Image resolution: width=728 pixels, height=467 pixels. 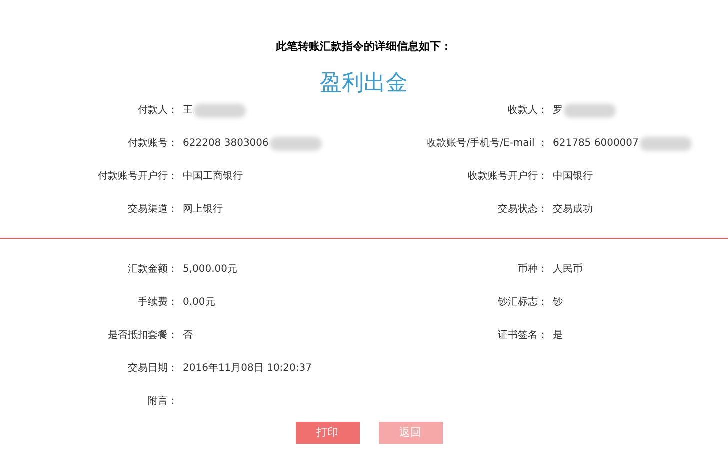 I want to click on back-button: 返回, so click(x=410, y=433).